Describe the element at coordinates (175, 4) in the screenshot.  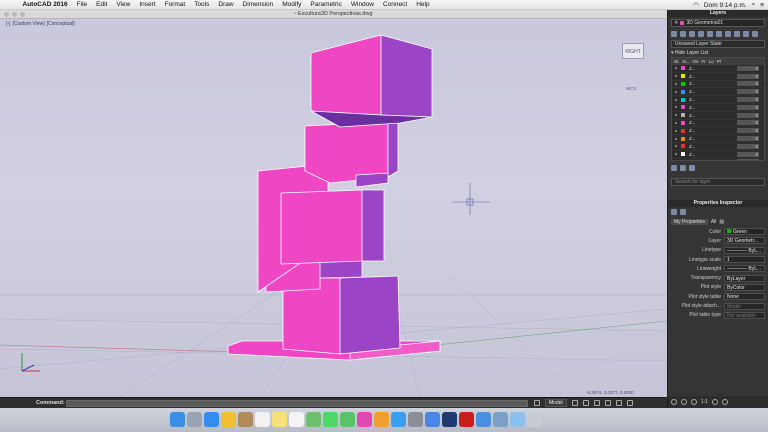
I see `menu-format: Format` at that location.